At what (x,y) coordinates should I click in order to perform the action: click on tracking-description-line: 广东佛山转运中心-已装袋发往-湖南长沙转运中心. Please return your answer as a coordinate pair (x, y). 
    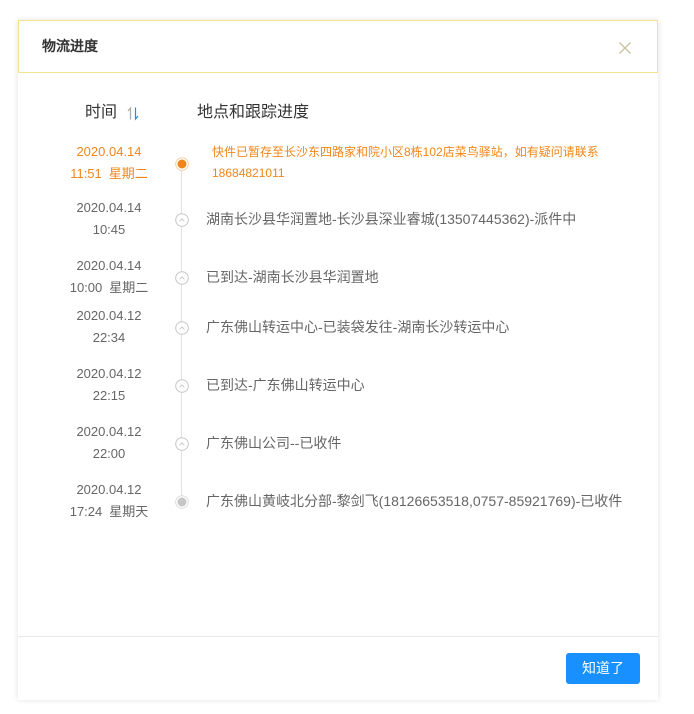
    Looking at the image, I should click on (358, 327).